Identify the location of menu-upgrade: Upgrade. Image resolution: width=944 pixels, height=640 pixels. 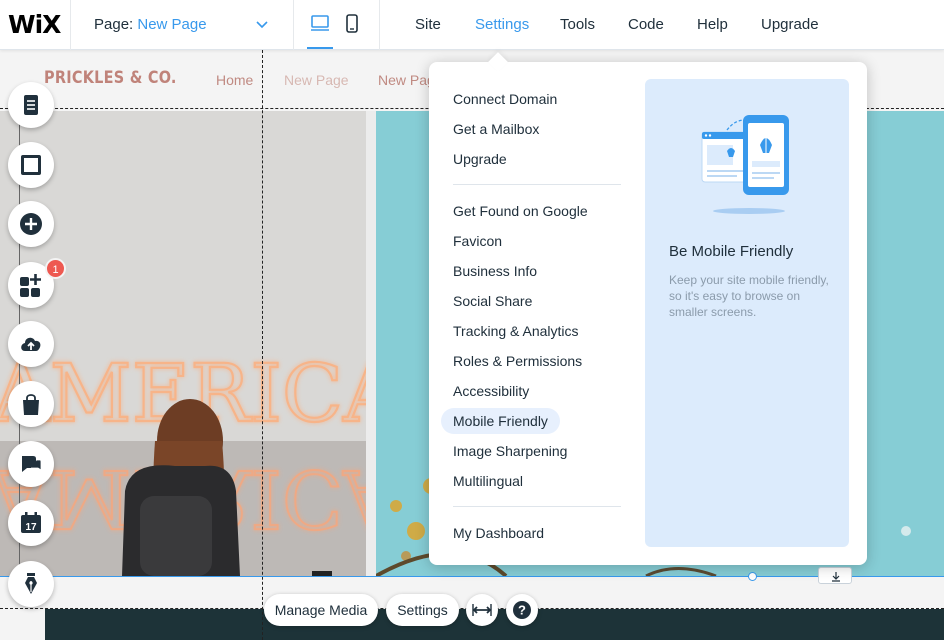
(480, 159).